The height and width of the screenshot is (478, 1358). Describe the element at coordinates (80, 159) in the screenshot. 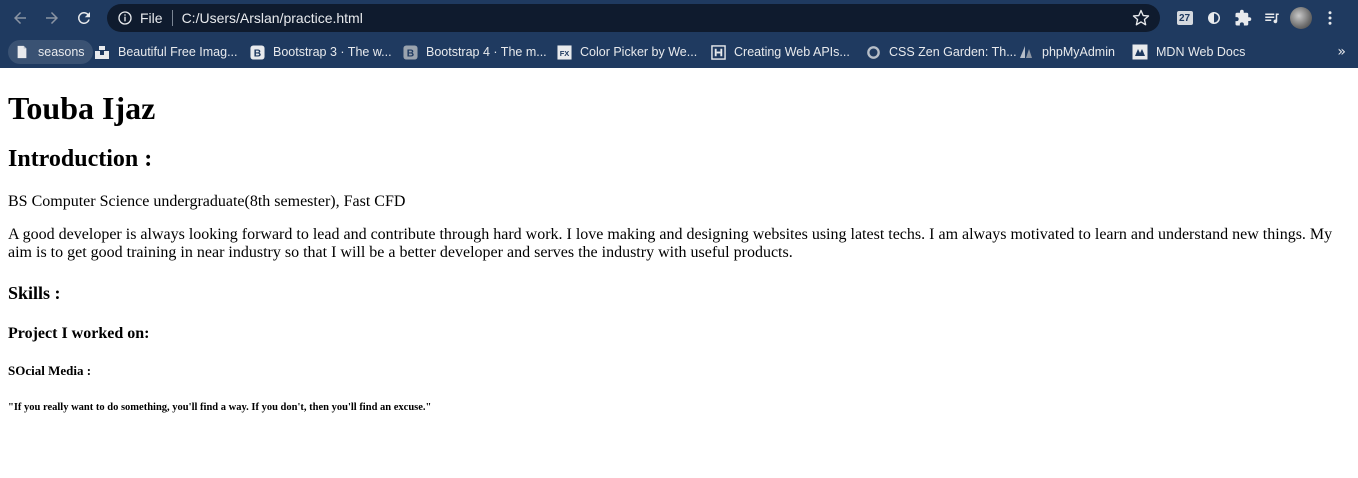

I see `introduction-heading: Introduction :` at that location.